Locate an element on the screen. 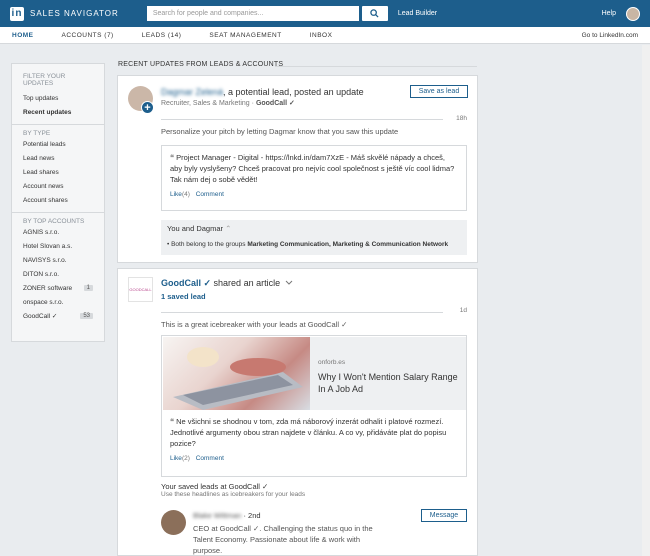 The height and width of the screenshot is (556, 650). account-item: AGNIS s.r.o. is located at coordinates (58, 232).